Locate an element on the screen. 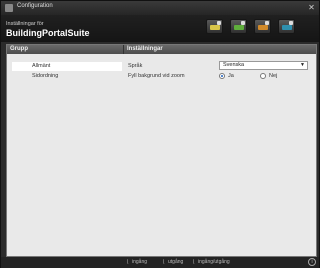 The width and height of the screenshot is (320, 268). card-green-icon is located at coordinates (239, 27).